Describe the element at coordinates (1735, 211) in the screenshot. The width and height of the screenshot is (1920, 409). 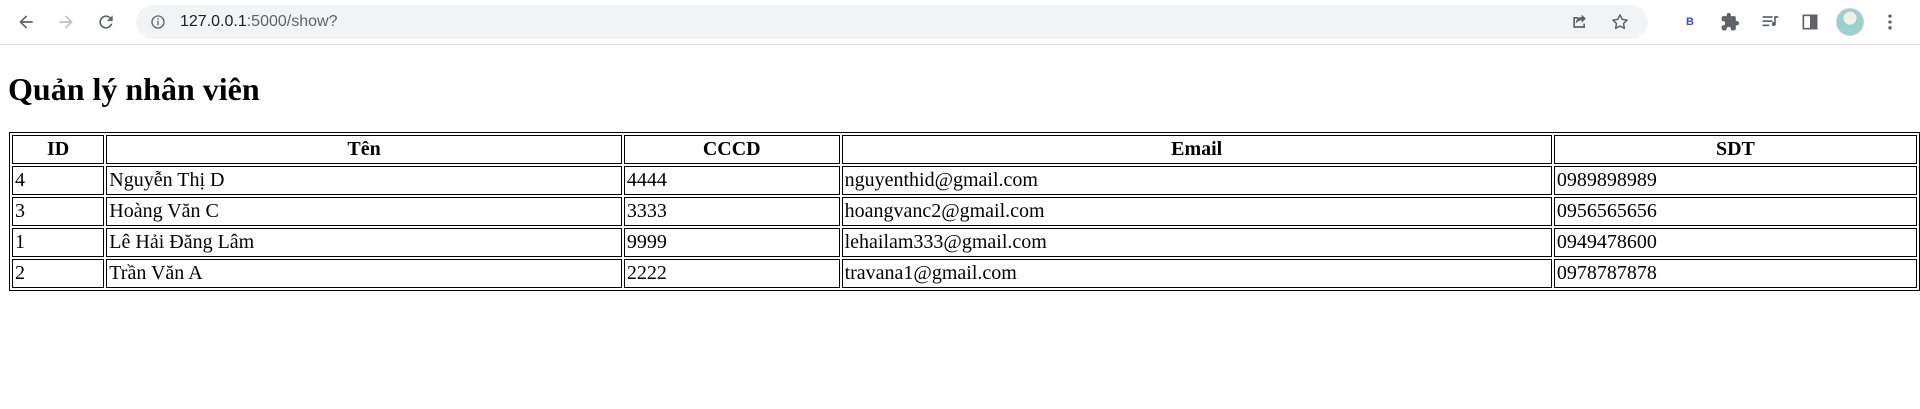
I see `cell-phone: 0956565656` at that location.